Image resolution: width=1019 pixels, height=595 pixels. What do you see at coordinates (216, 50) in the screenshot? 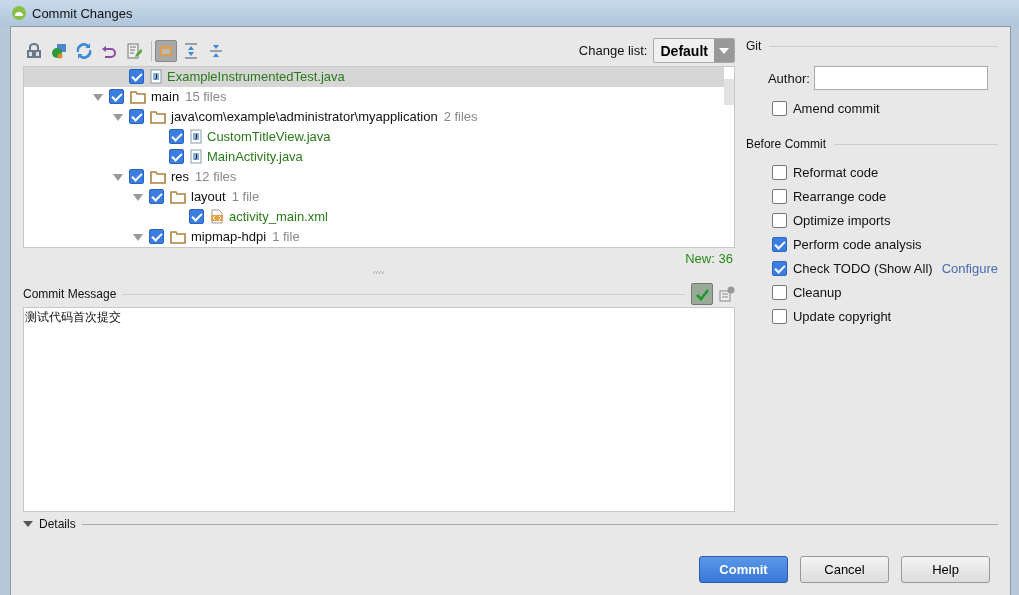
I see `collapse-all-icon` at bounding box center [216, 50].